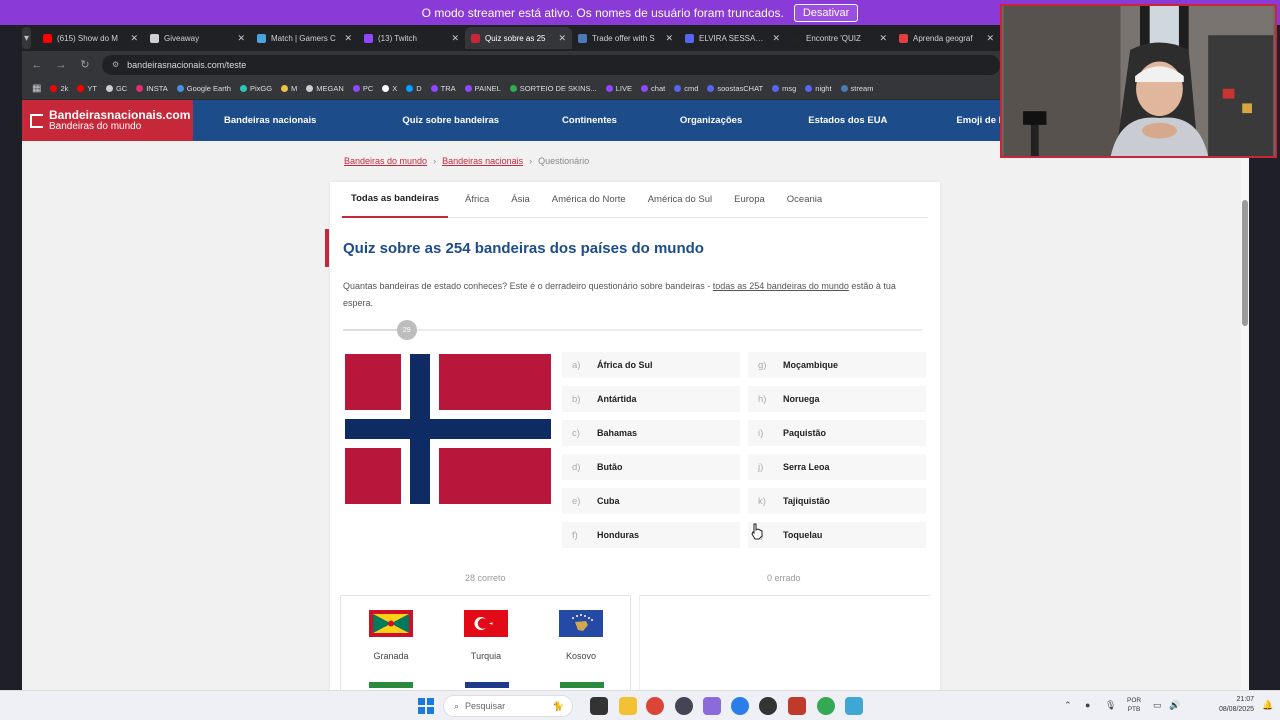  I want to click on browser-tab: Encontre 'QUIZ ✕, so click(839, 38).